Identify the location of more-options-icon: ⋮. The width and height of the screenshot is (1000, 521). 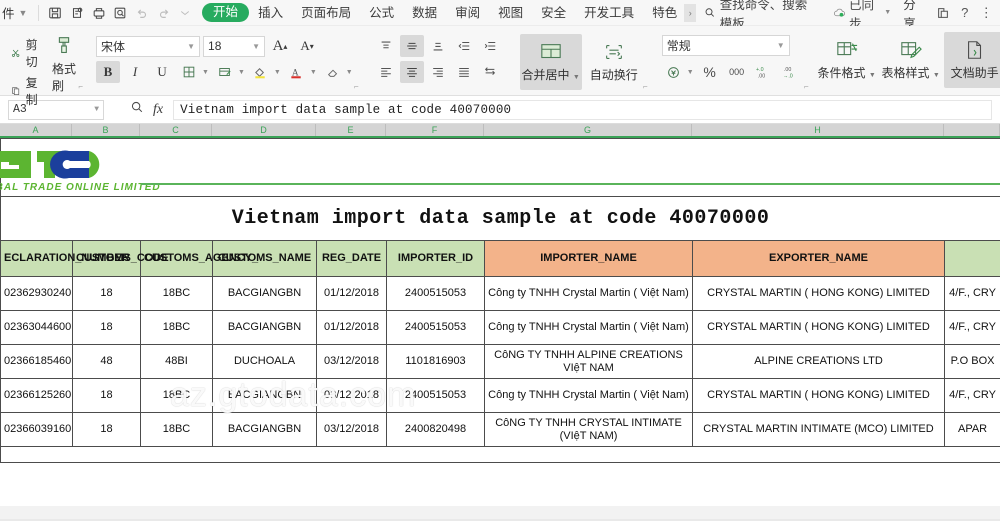
(987, 13).